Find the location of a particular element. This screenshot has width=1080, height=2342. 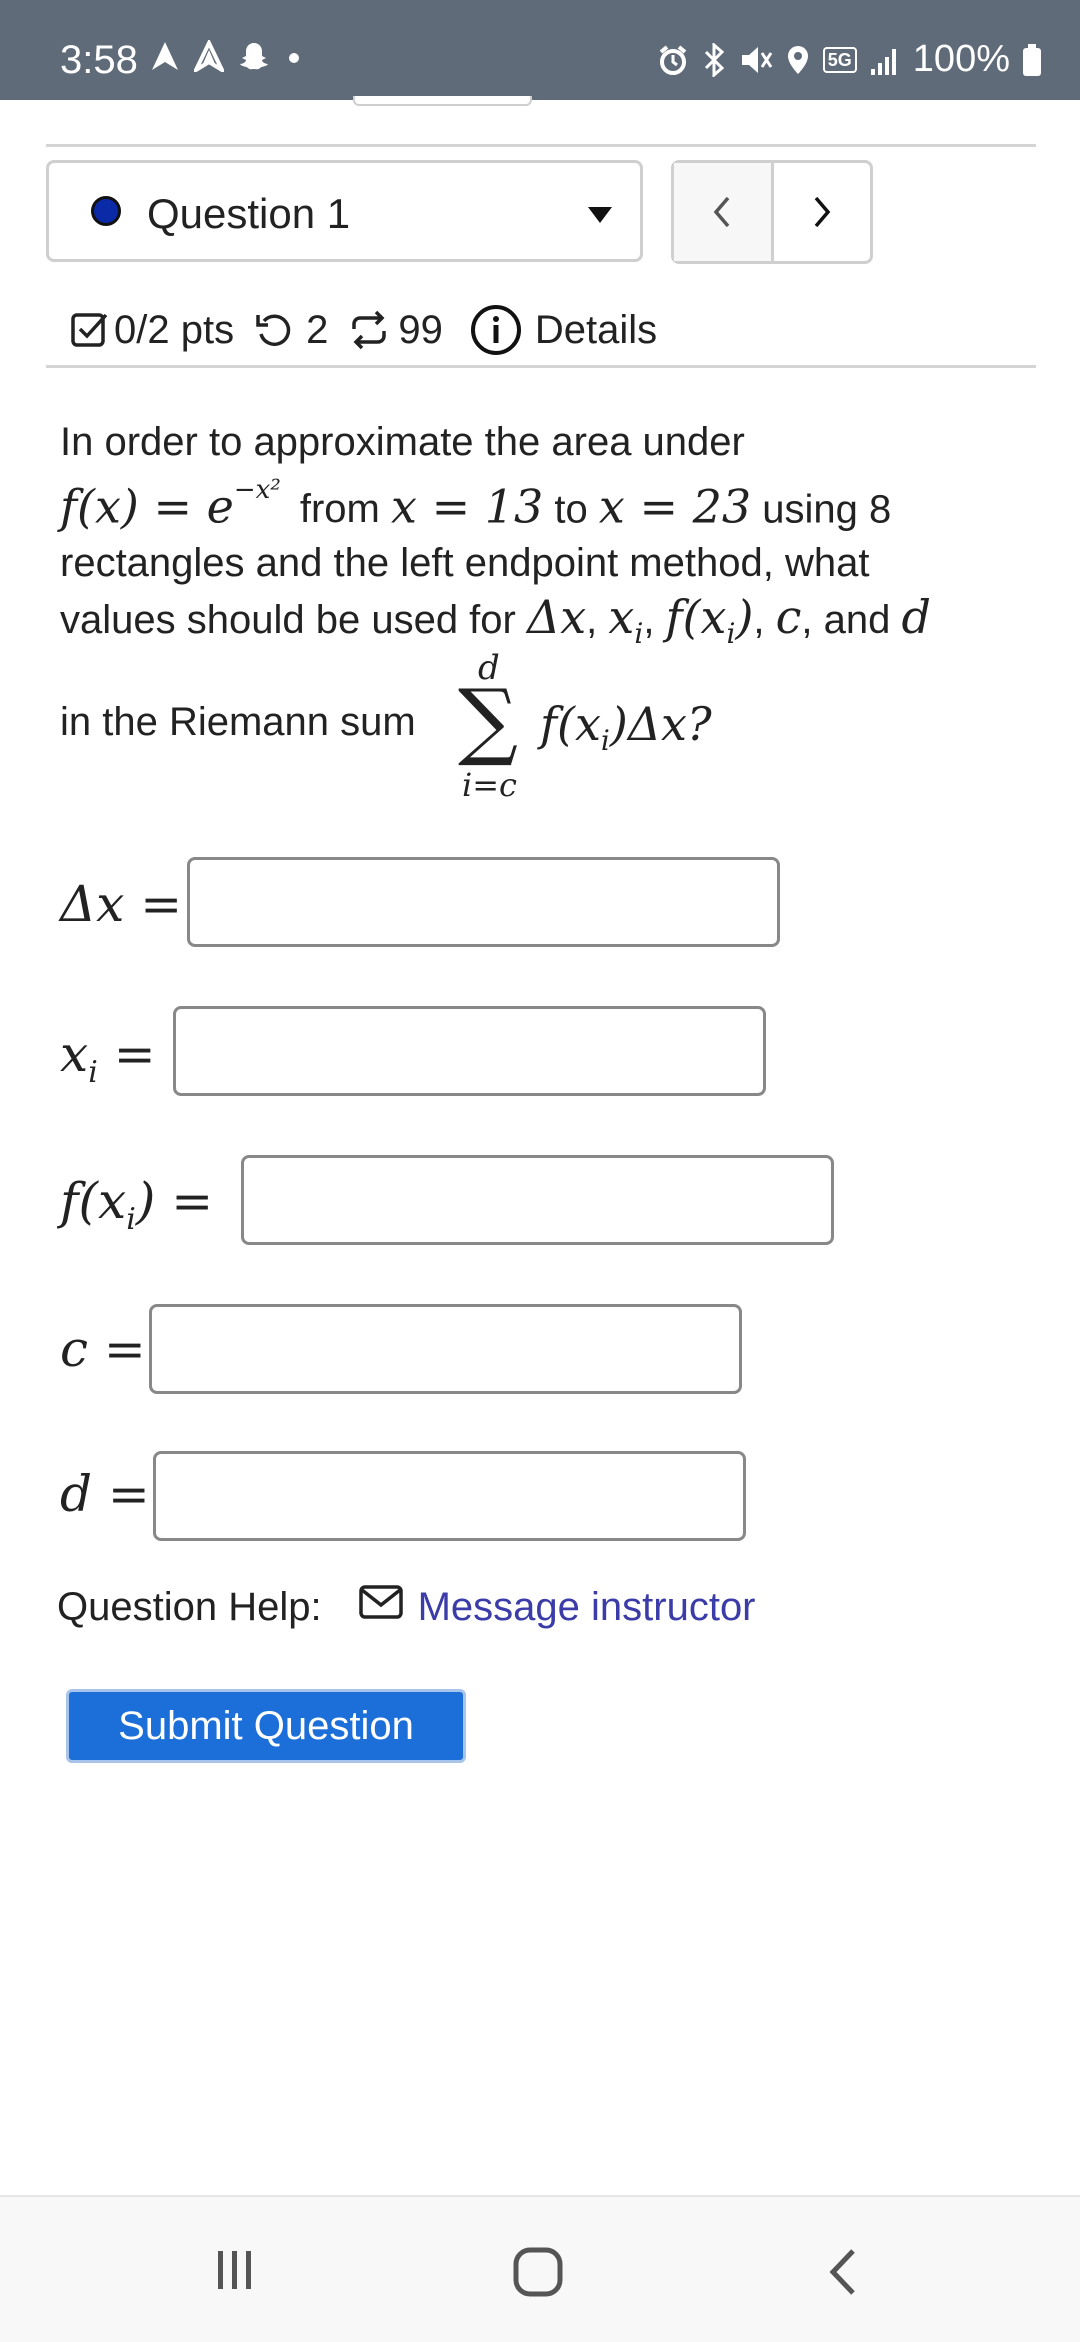

sigma-symbol: ∑ is located at coordinates (488, 720).